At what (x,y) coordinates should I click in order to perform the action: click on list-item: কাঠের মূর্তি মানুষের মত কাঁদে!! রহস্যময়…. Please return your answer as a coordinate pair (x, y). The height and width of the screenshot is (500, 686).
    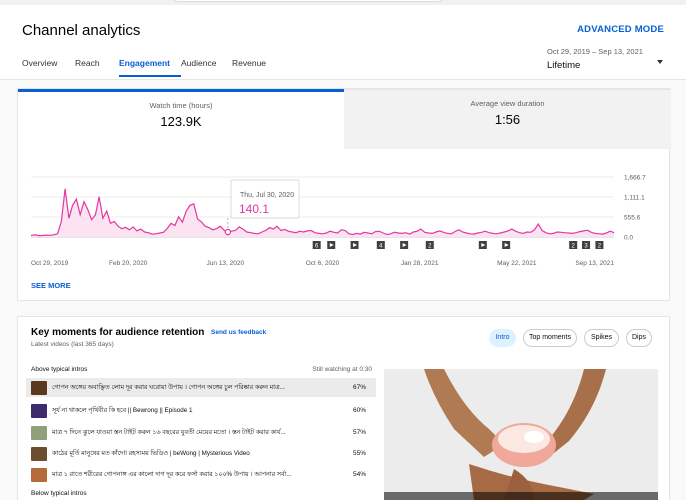
    Looking at the image, I should click on (201, 453).